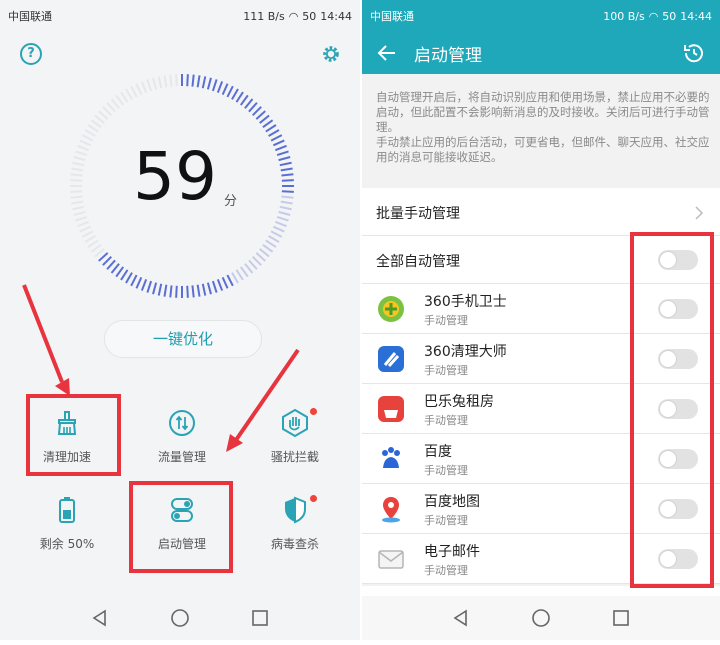  Describe the element at coordinates (264, 16) in the screenshot. I see `network-speed: 111 B/s` at that location.